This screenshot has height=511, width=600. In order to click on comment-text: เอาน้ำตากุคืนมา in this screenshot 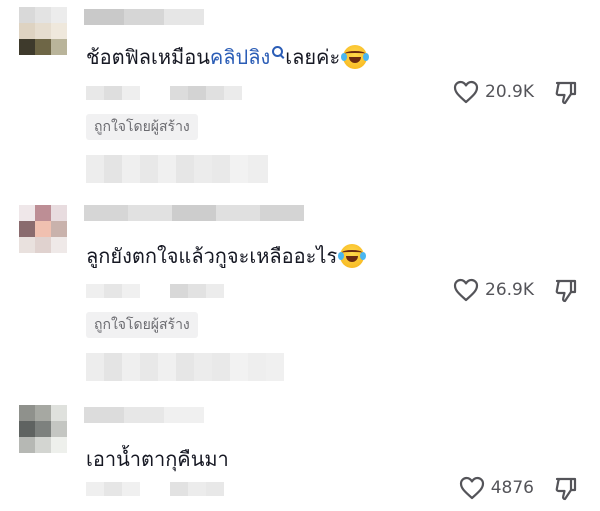, I will do `click(157, 459)`.